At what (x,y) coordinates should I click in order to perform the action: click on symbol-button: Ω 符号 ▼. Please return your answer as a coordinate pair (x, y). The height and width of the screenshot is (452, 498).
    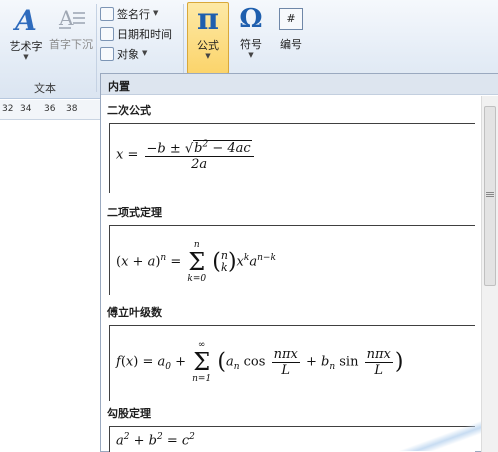
    Looking at the image, I should click on (251, 30).